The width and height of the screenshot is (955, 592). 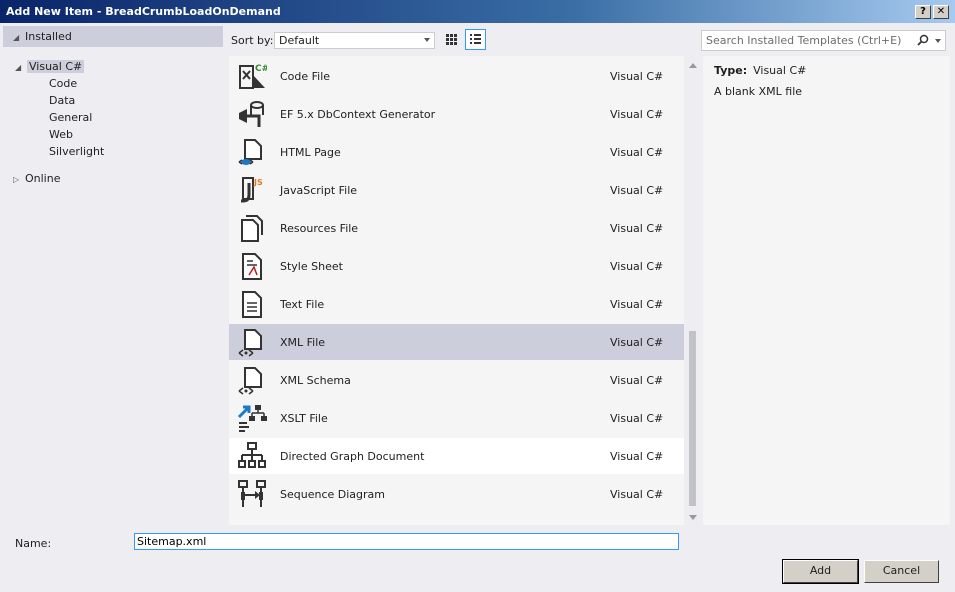 I want to click on type-label: Type:, so click(x=731, y=70).